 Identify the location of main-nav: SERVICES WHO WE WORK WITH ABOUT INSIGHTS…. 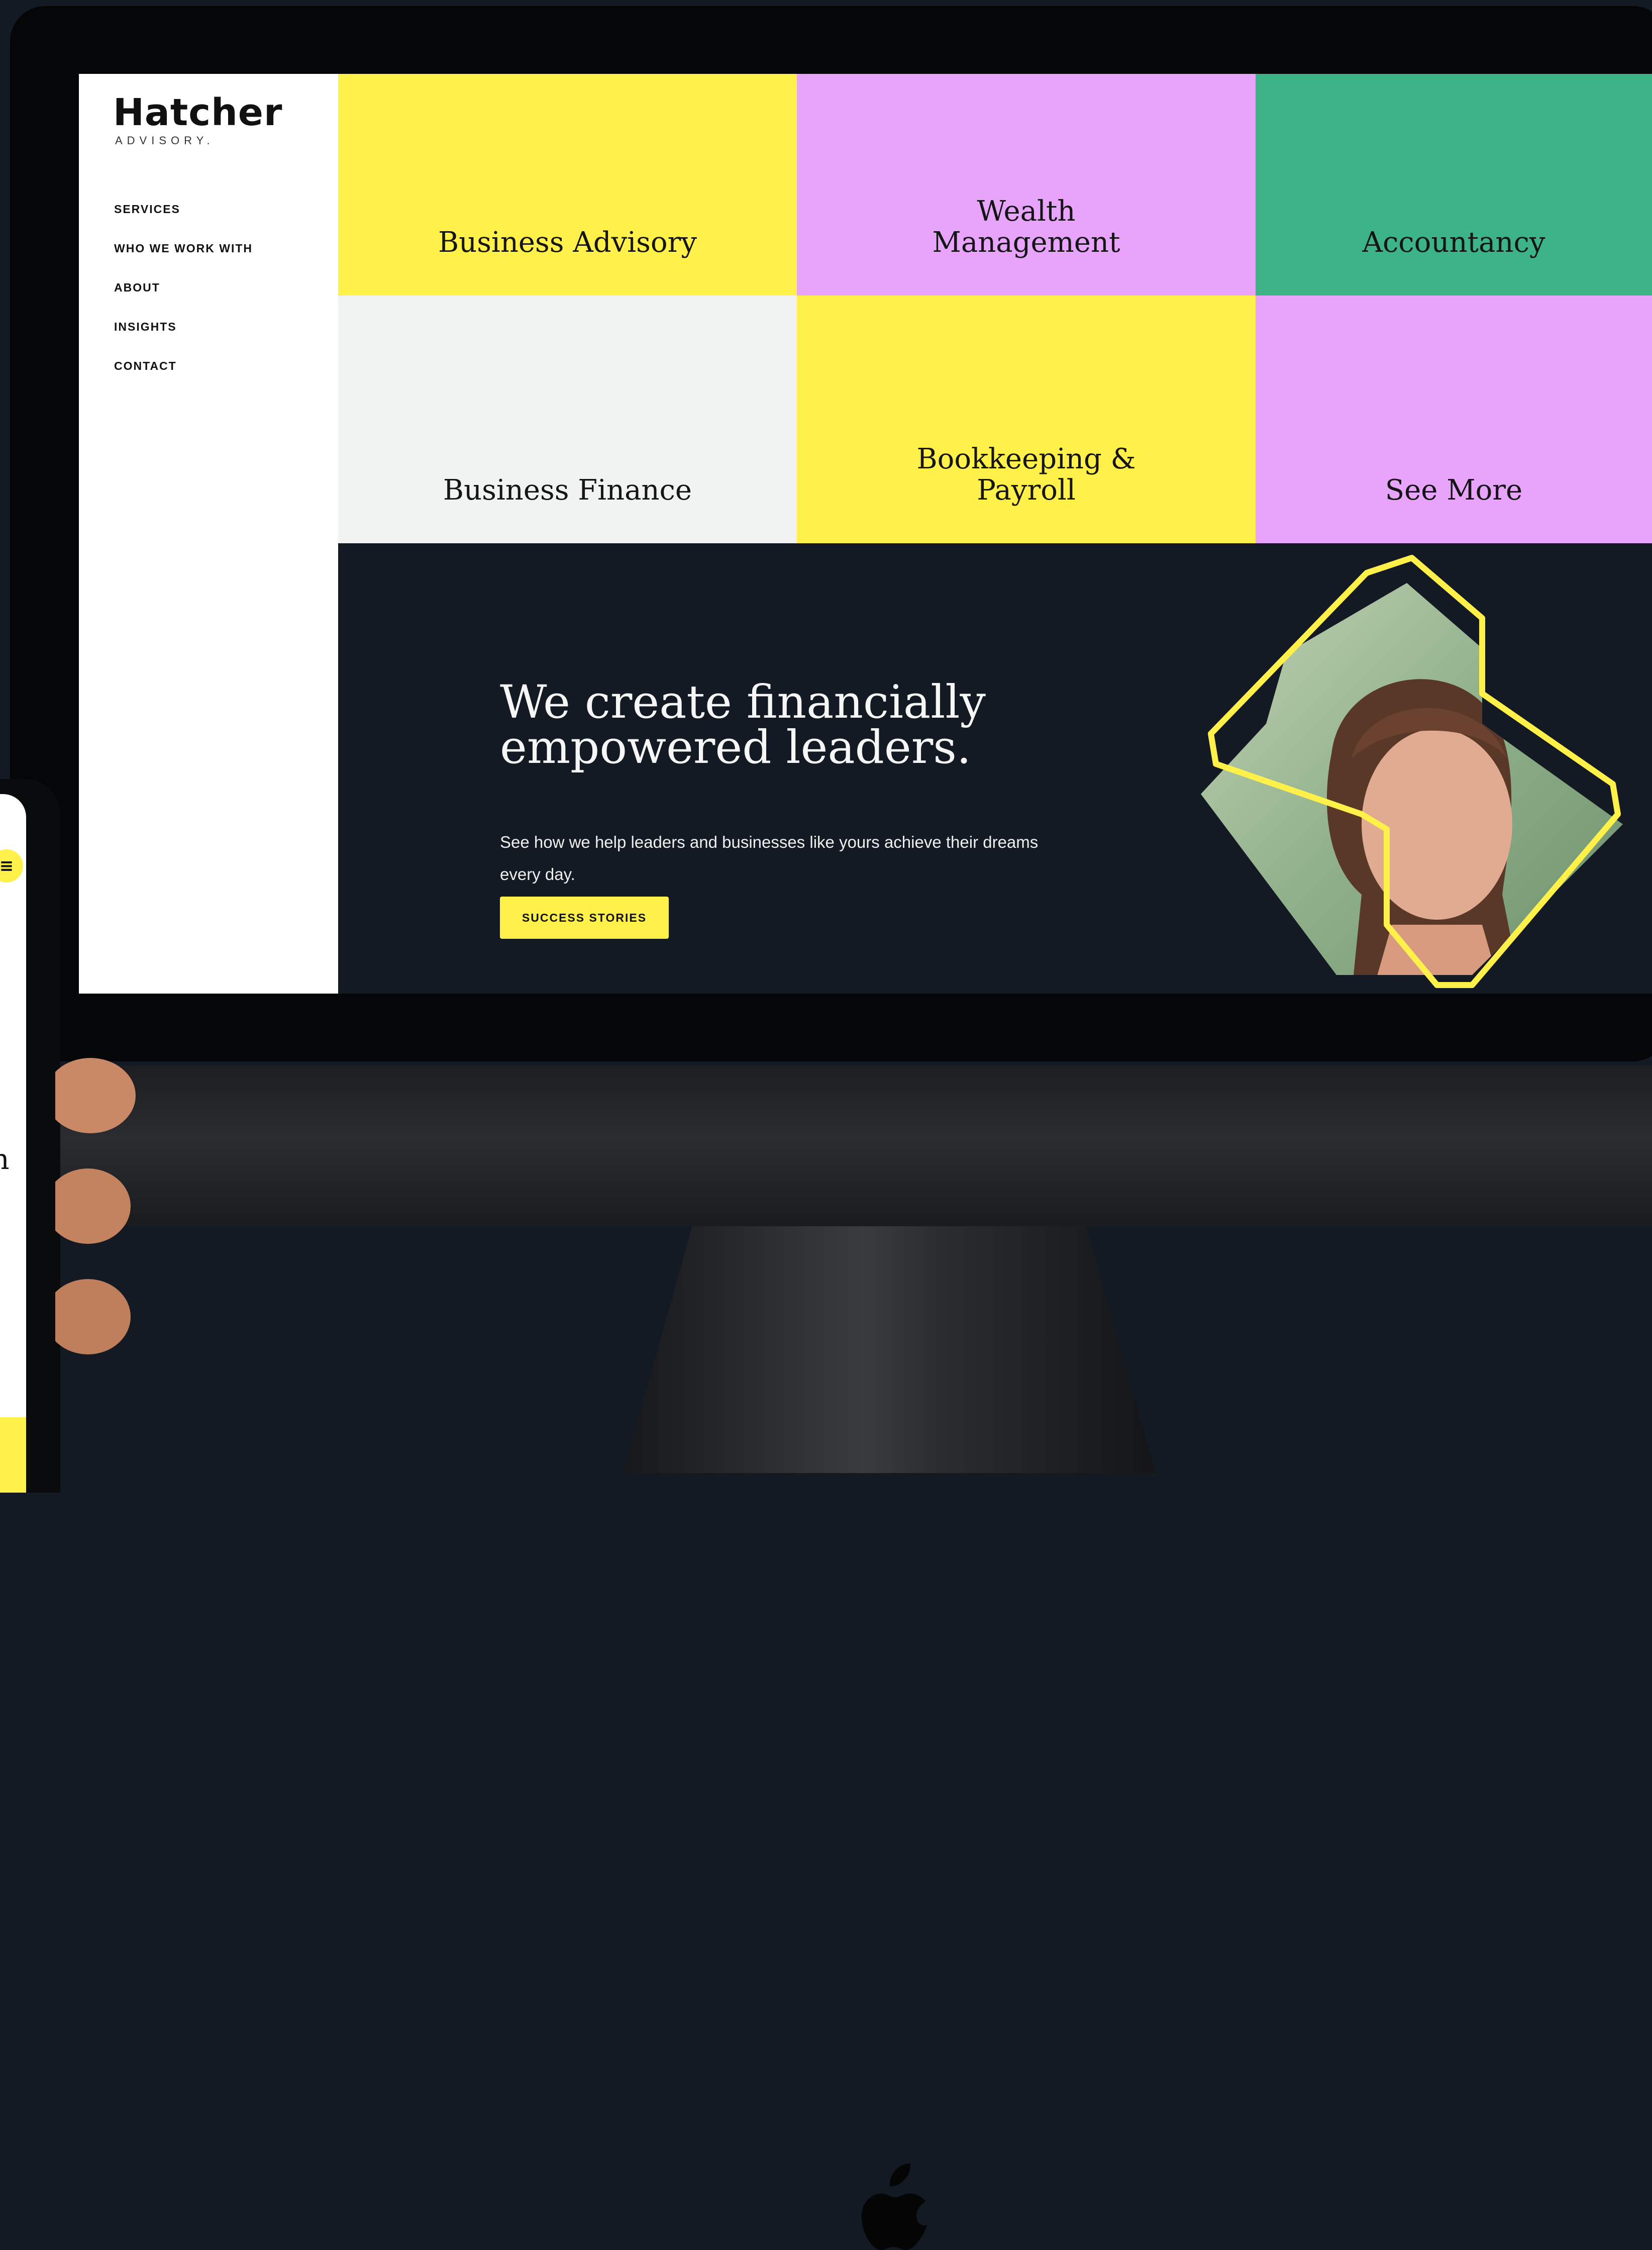
(183, 287).